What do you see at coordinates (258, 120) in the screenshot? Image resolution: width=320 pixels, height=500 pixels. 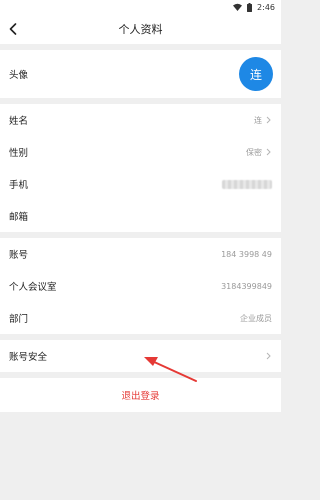 I see `name-value: 连` at bounding box center [258, 120].